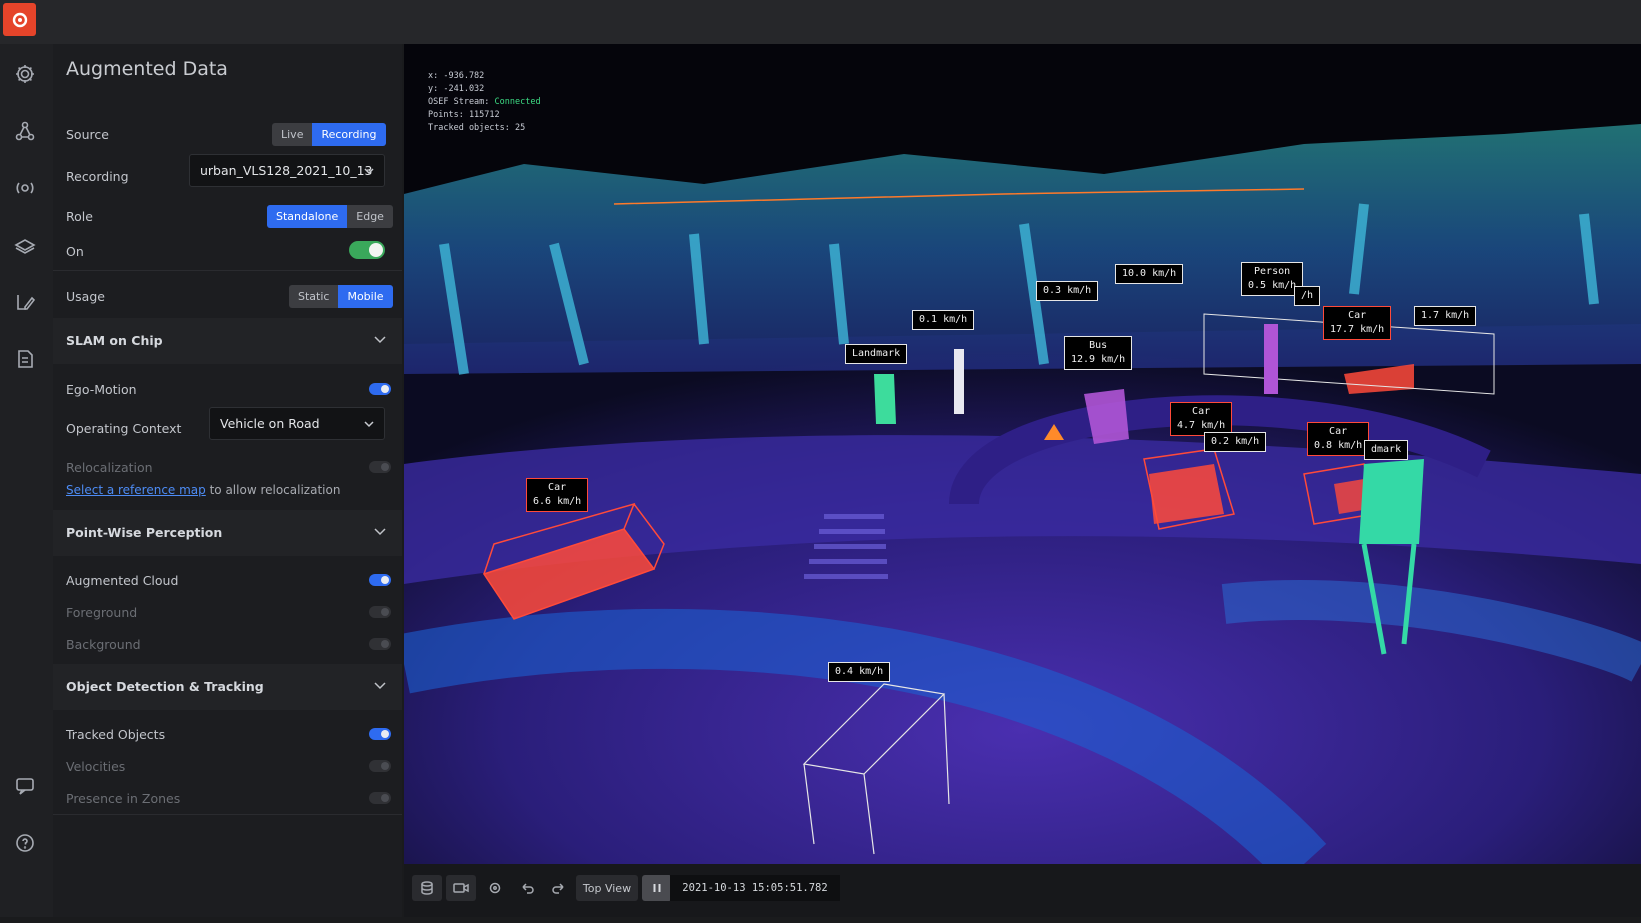 Image resolution: width=1641 pixels, height=923 pixels. What do you see at coordinates (25, 302) in the screenshot?
I see `zone-edit-icon` at bounding box center [25, 302].